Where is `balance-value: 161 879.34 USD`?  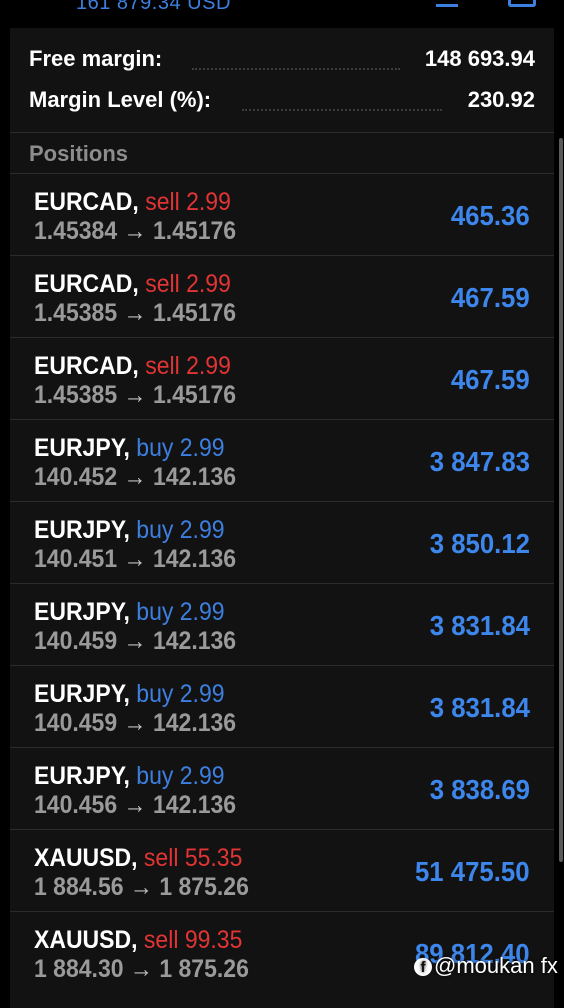 balance-value: 161 879.34 USD is located at coordinates (153, 7).